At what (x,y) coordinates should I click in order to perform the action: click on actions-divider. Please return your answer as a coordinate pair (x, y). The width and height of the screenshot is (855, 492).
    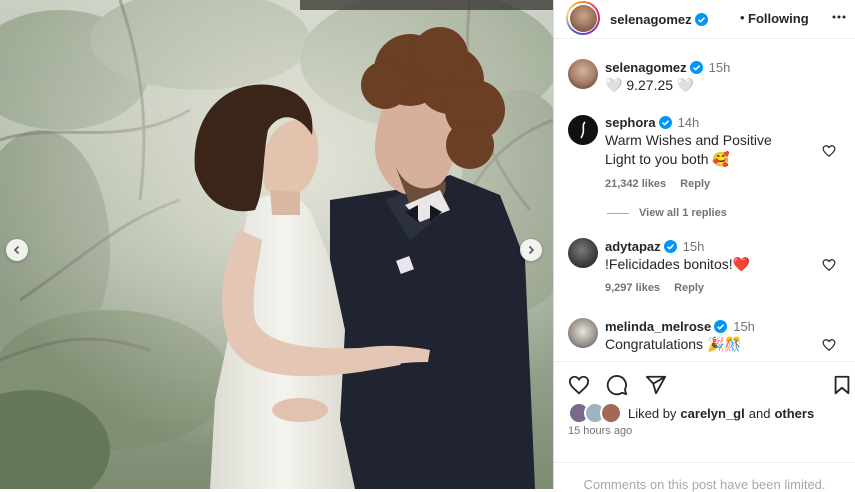
    Looking at the image, I should click on (704, 361).